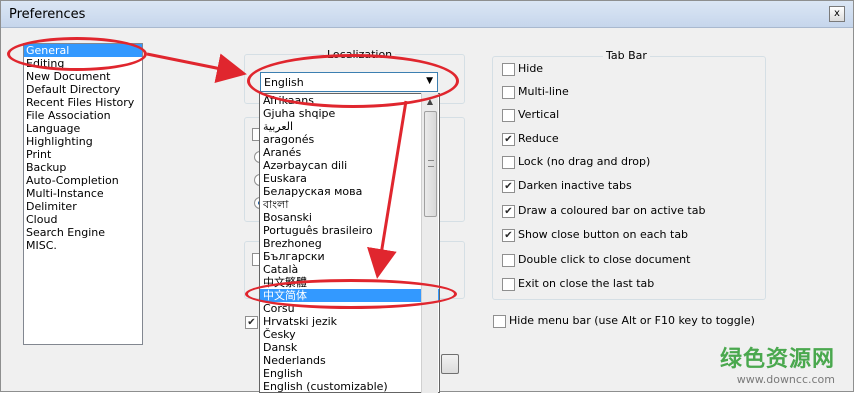  I want to click on watermark: 绿色资源网 www.downcc.com, so click(777, 363).